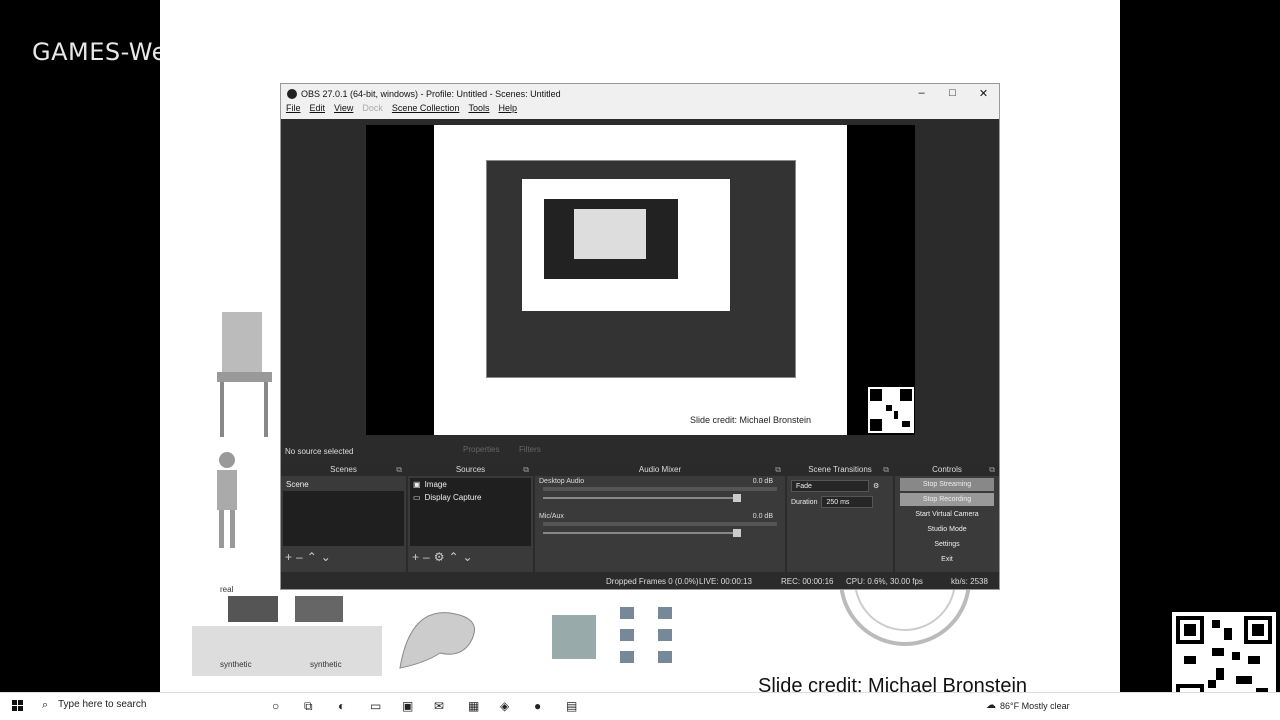 Image resolution: width=1280 pixels, height=720 pixels. What do you see at coordinates (947, 499) in the screenshot?
I see `stop-recording-button: Stop Recording` at bounding box center [947, 499].